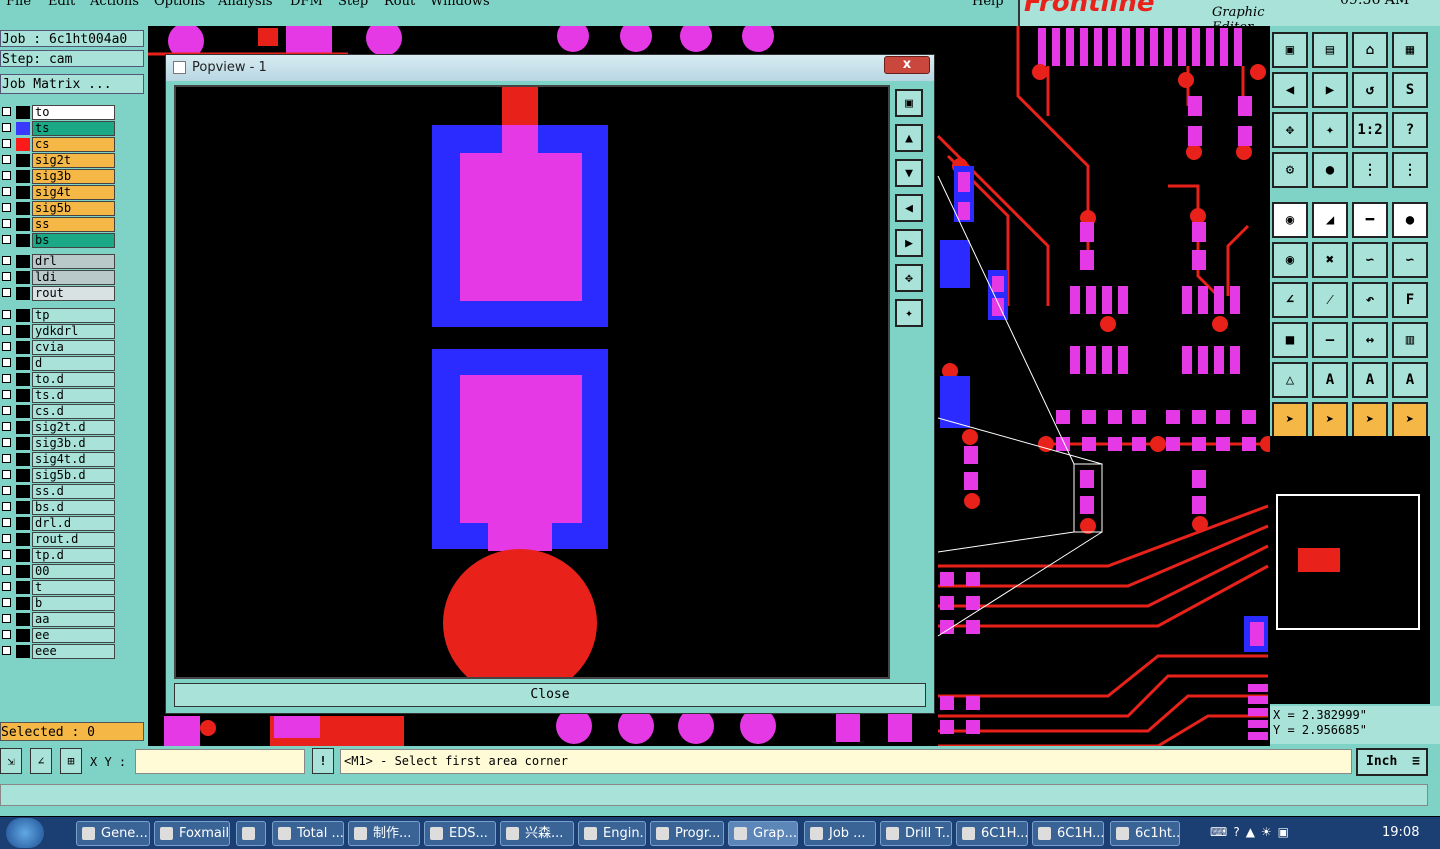  What do you see at coordinates (1410, 300) in the screenshot?
I see `flag-icon: F` at bounding box center [1410, 300].